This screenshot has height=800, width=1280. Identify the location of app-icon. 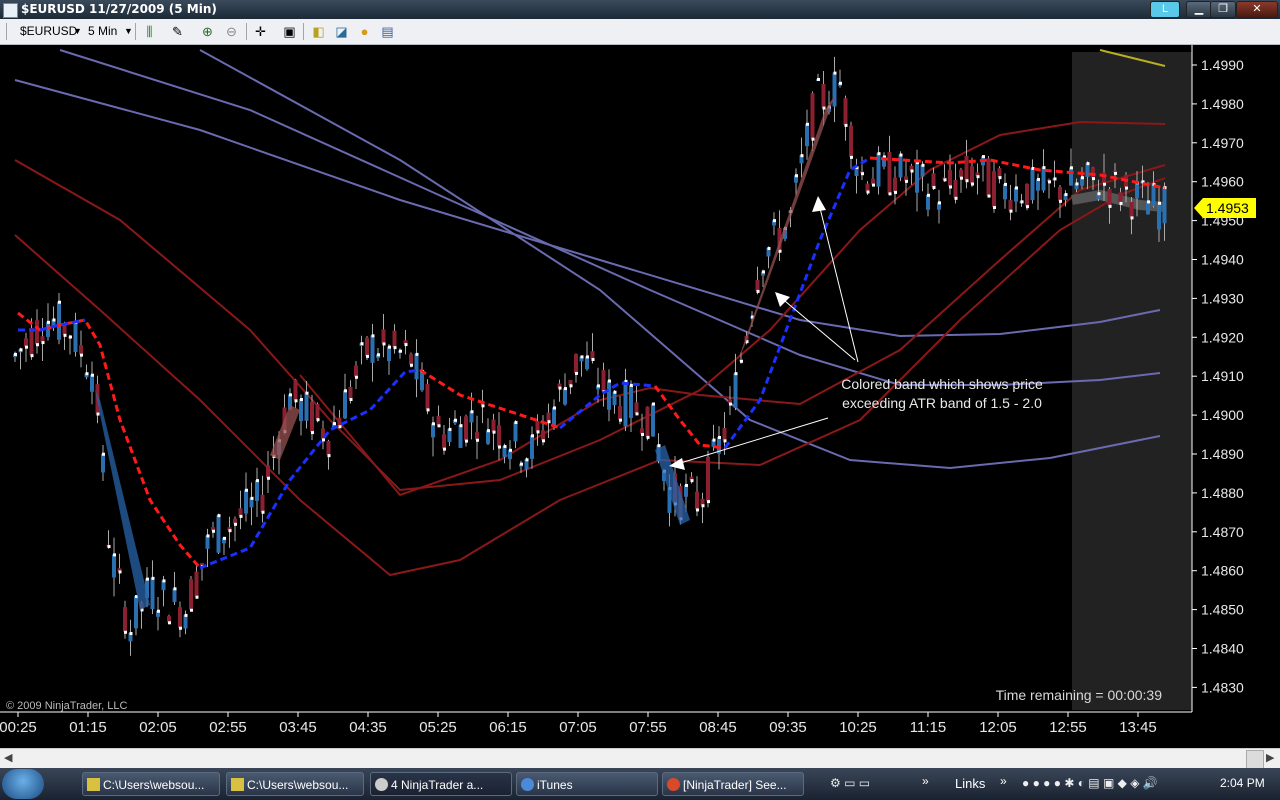
(10, 10).